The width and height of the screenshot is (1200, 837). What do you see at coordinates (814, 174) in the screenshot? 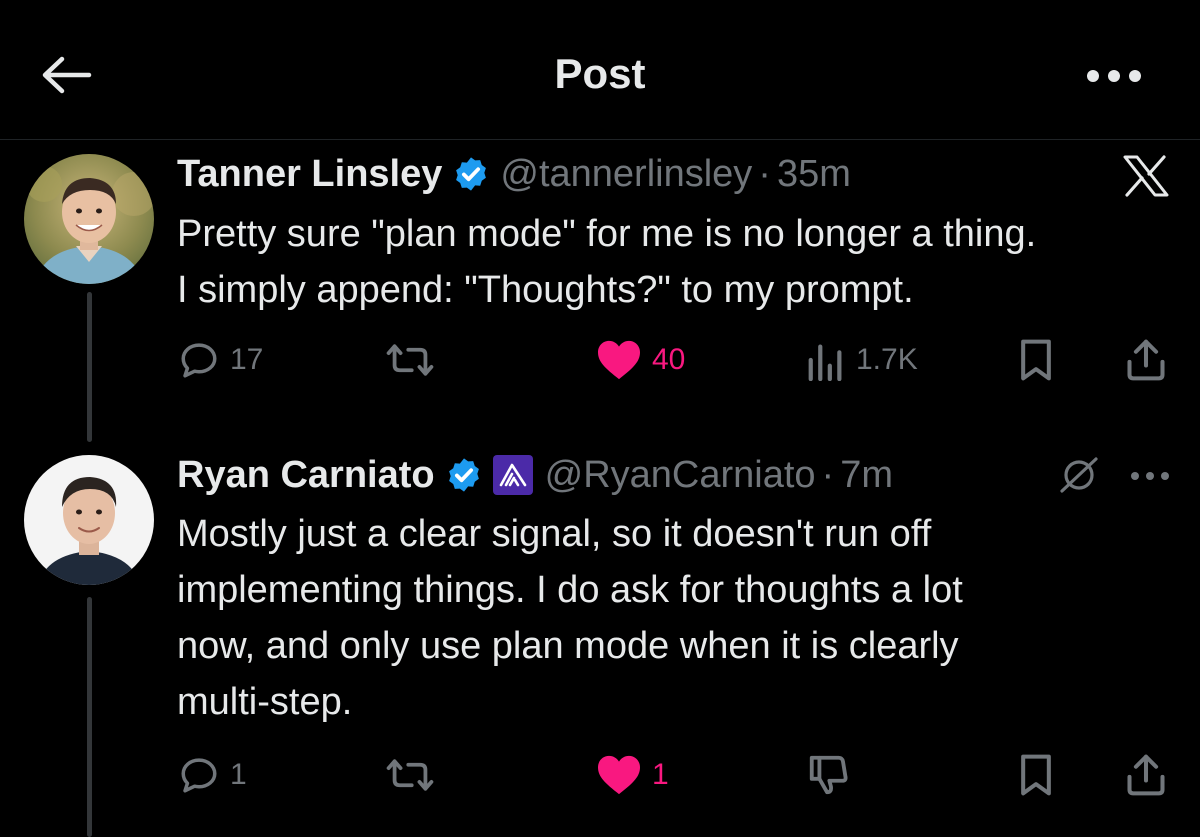
I see `post-timestamp: 35m` at bounding box center [814, 174].